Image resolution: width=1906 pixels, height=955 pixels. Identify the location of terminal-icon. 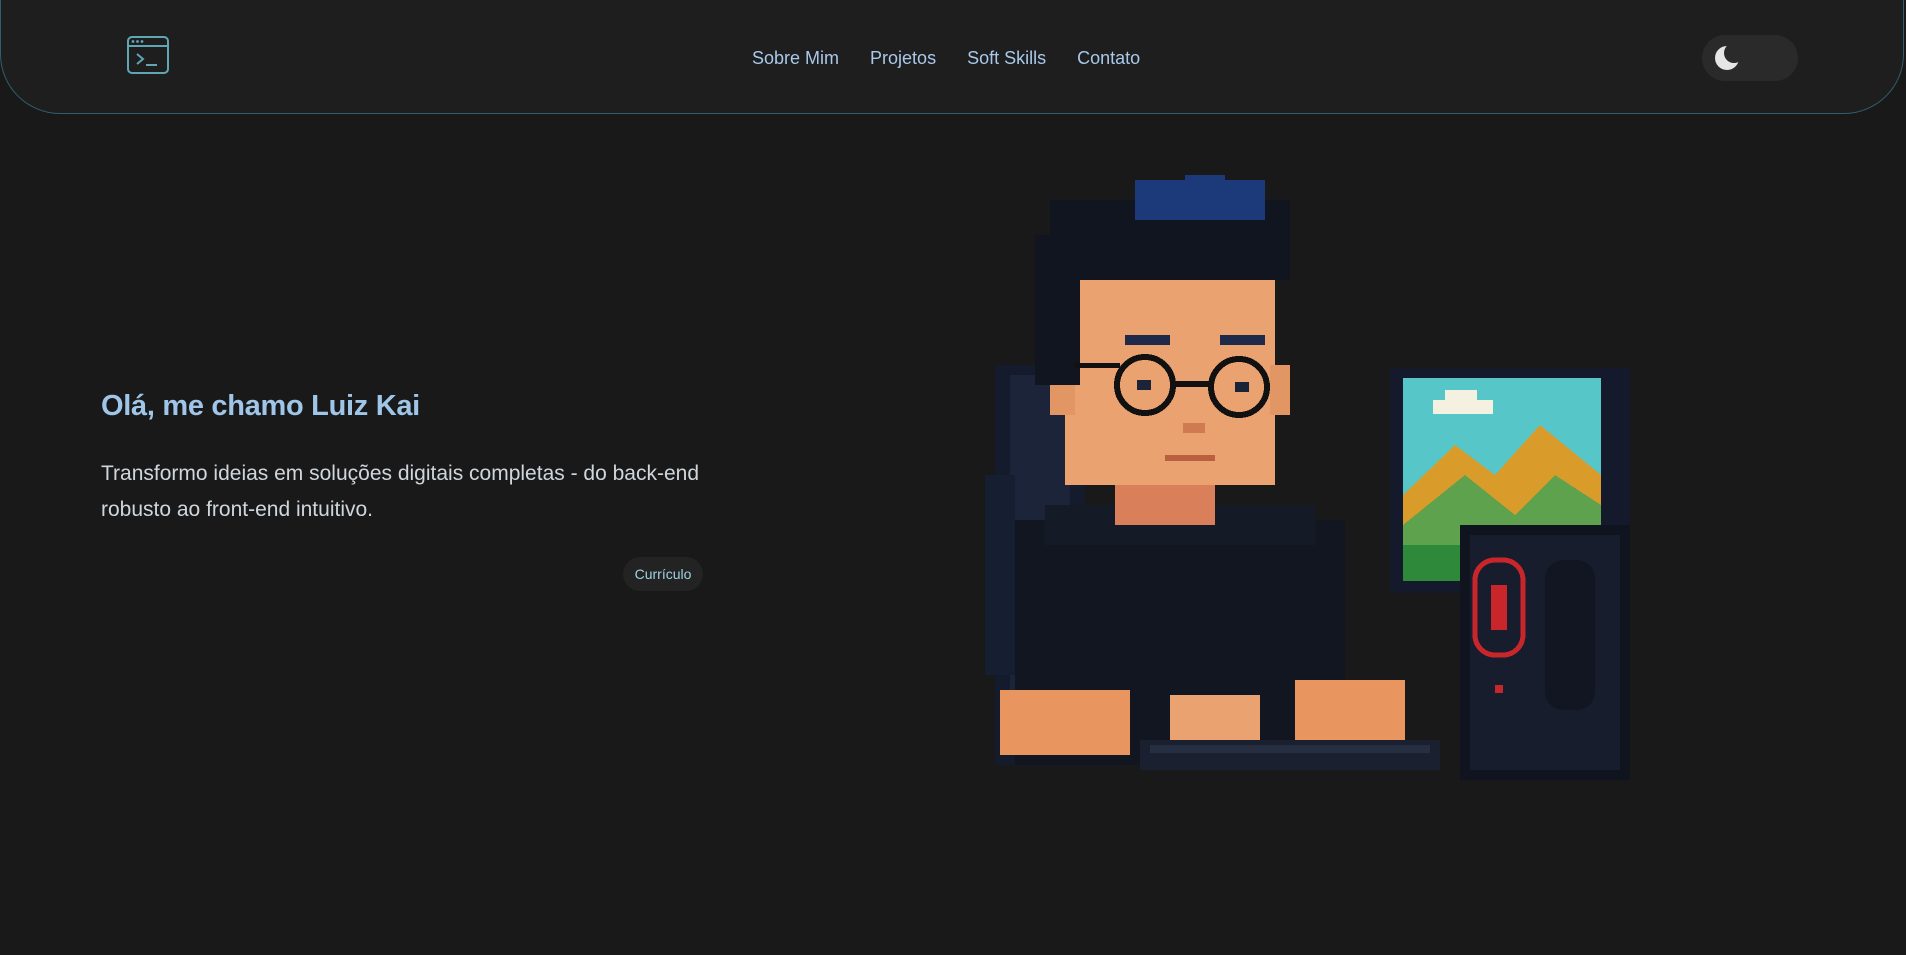
(148, 55).